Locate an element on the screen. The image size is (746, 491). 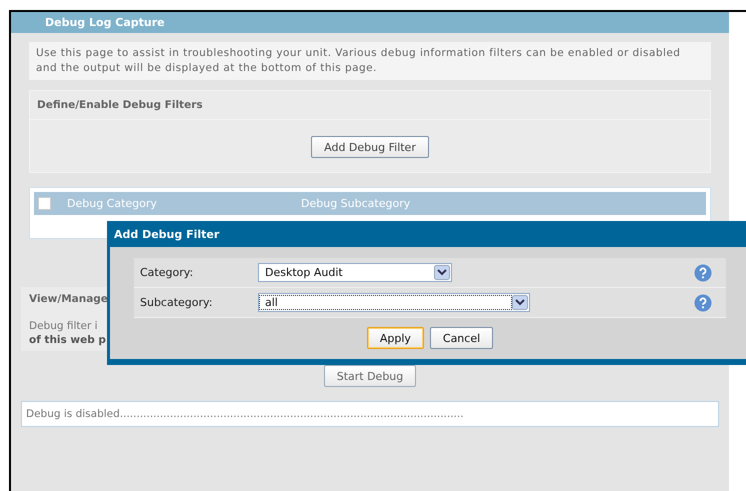
select-all-checkbox is located at coordinates (44, 203).